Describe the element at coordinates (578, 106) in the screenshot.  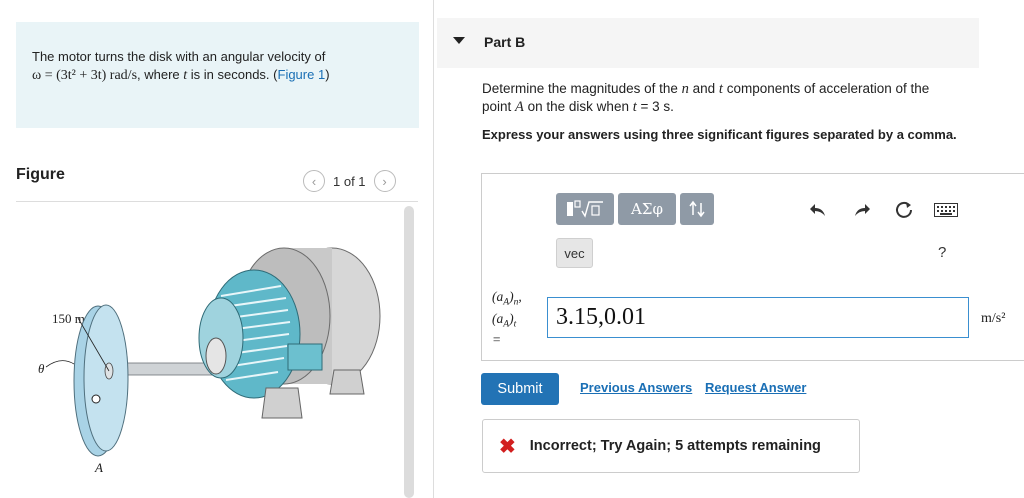
I see `question-line2-mid: on the disk when` at that location.